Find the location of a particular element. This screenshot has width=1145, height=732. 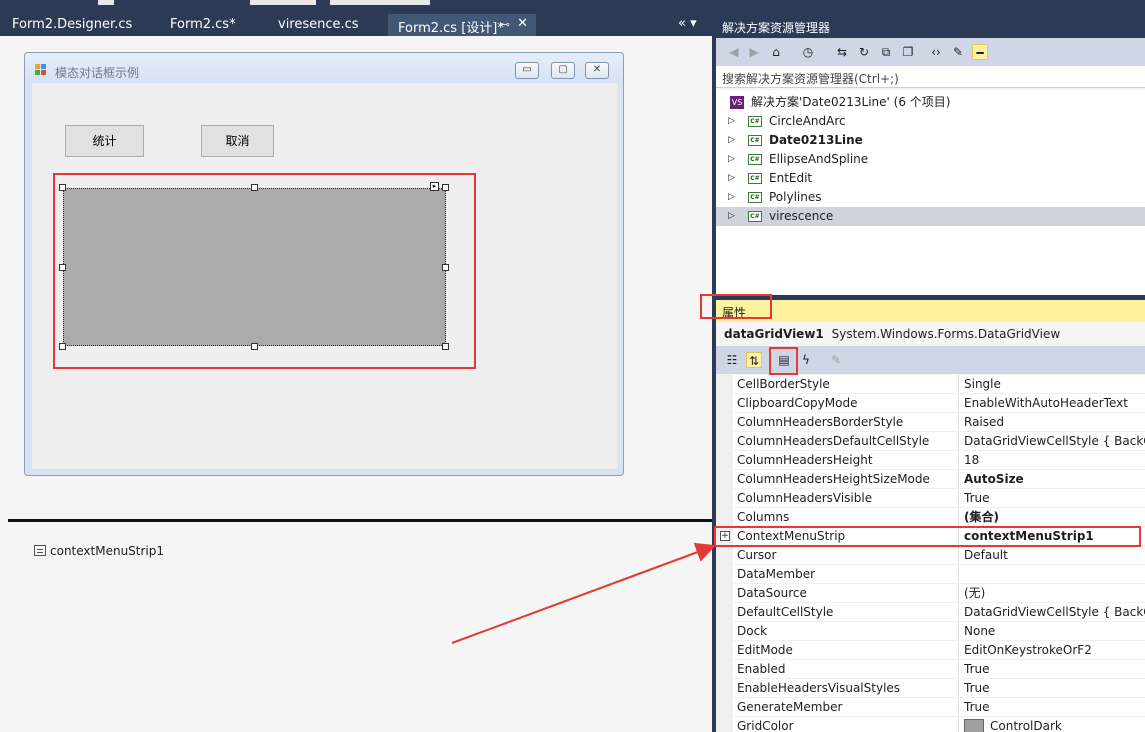

property-row: GridColor ControlDark is located at coordinates (930, 724).